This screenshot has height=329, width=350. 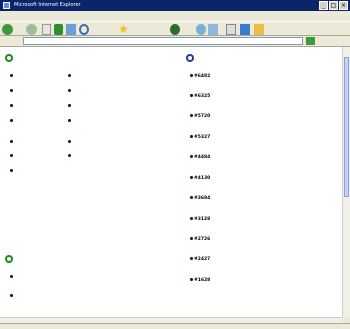 I want to click on menu-bar, so click(x=175, y=16).